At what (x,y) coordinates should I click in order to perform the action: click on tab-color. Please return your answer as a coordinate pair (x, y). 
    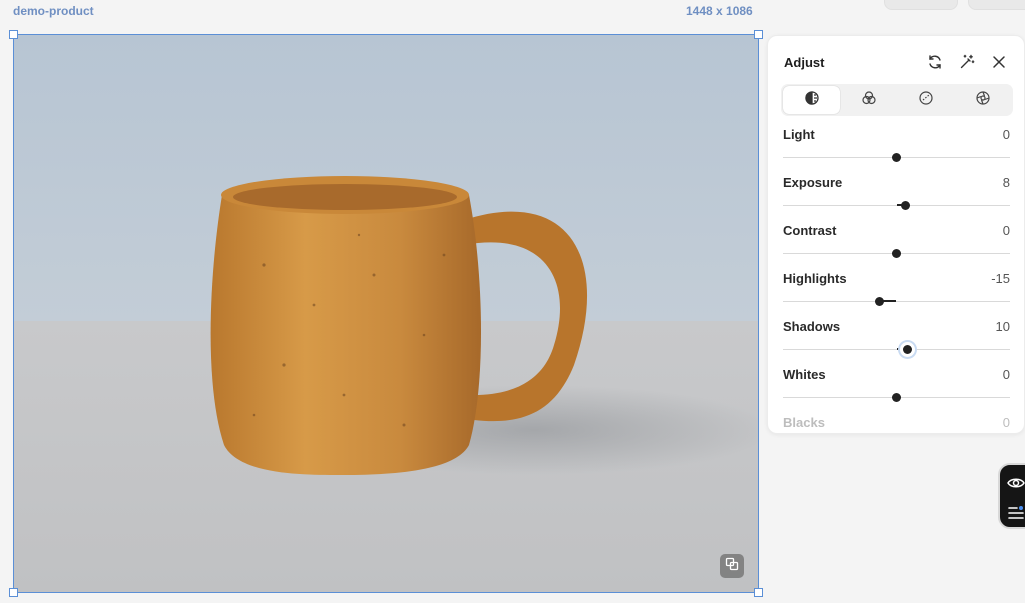
    Looking at the image, I should click on (868, 100).